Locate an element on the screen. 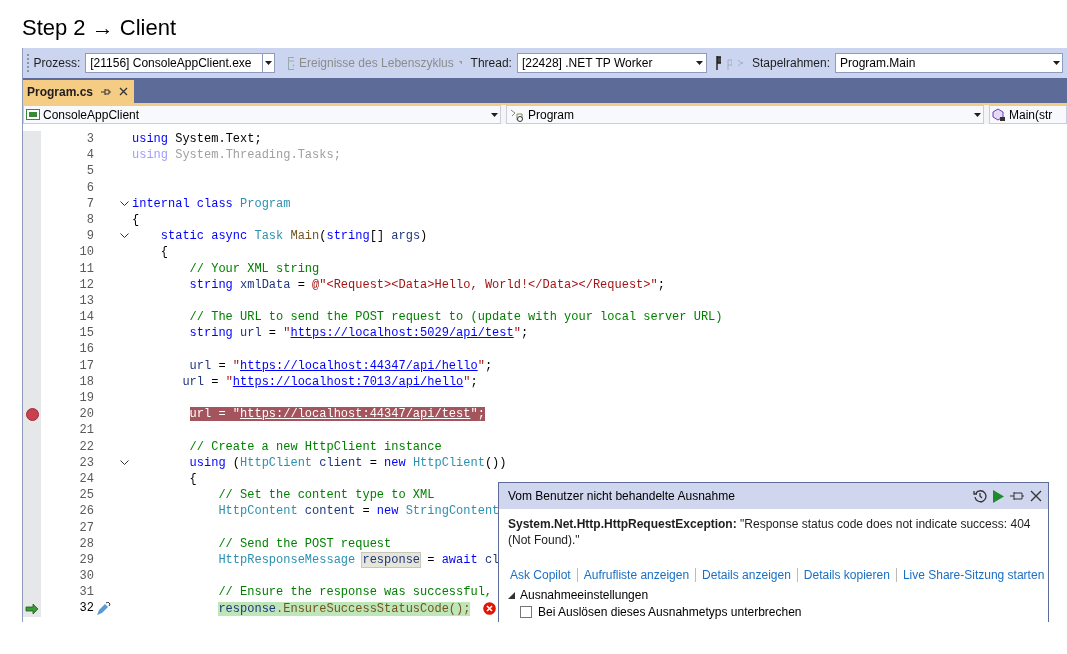  line-number: 8 is located at coordinates (90, 220).